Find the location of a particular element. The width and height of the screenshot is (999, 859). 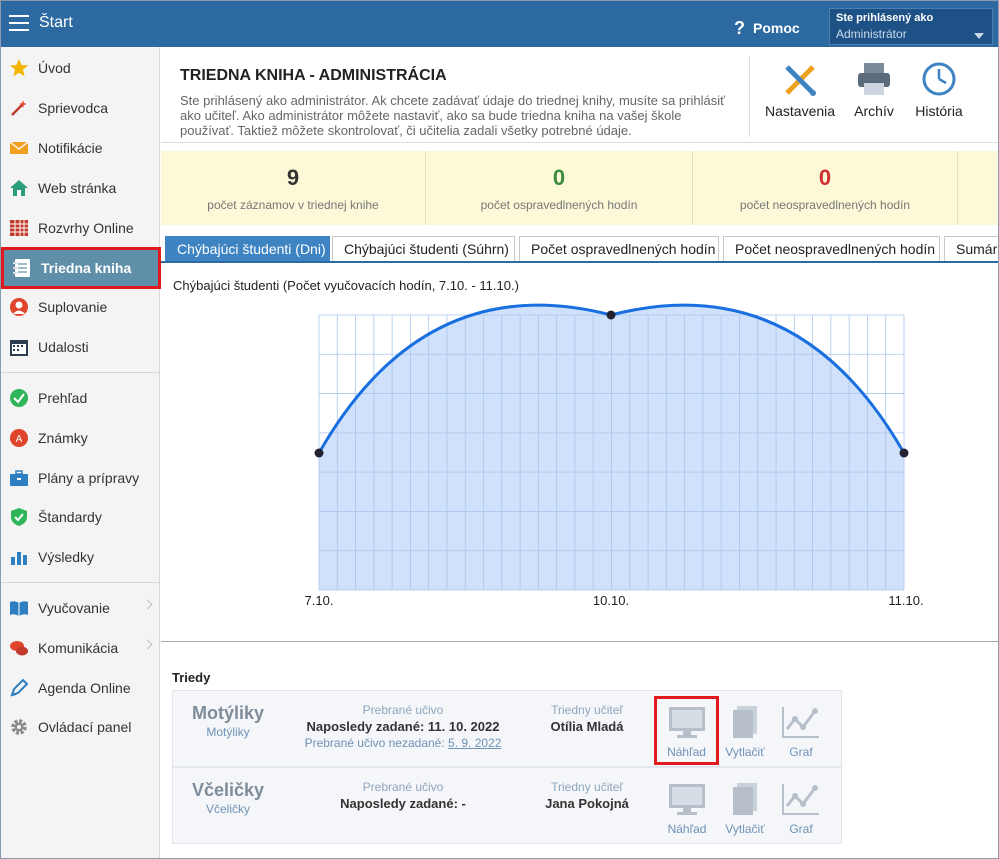

monitor-icon is located at coordinates (687, 799).